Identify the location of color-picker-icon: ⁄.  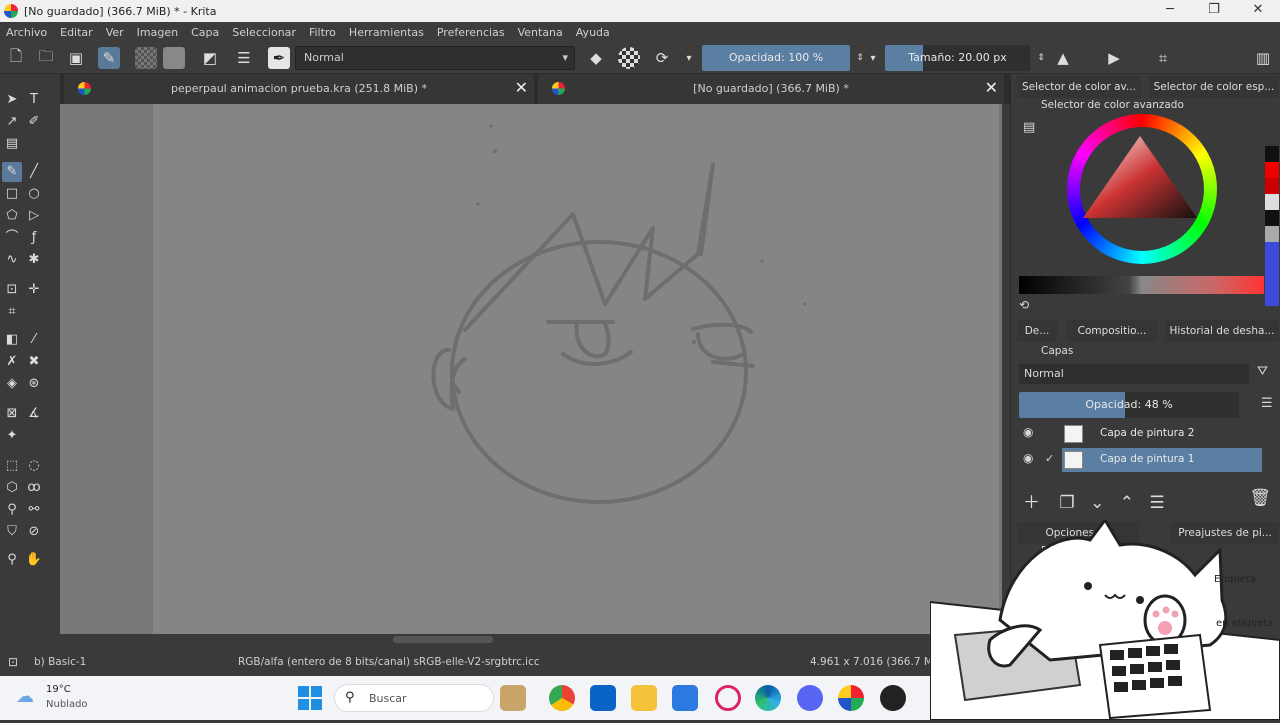
(34, 340).